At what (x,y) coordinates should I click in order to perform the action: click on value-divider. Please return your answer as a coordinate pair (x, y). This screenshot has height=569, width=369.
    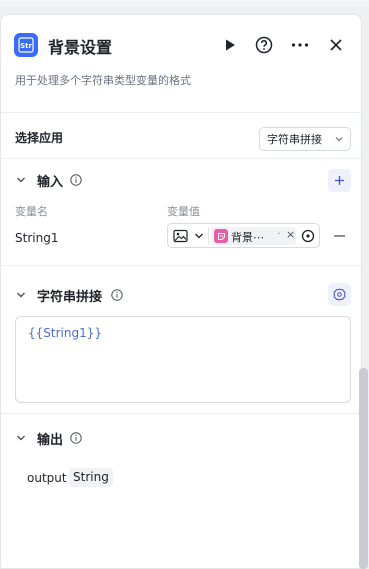
    Looking at the image, I should click on (208, 235).